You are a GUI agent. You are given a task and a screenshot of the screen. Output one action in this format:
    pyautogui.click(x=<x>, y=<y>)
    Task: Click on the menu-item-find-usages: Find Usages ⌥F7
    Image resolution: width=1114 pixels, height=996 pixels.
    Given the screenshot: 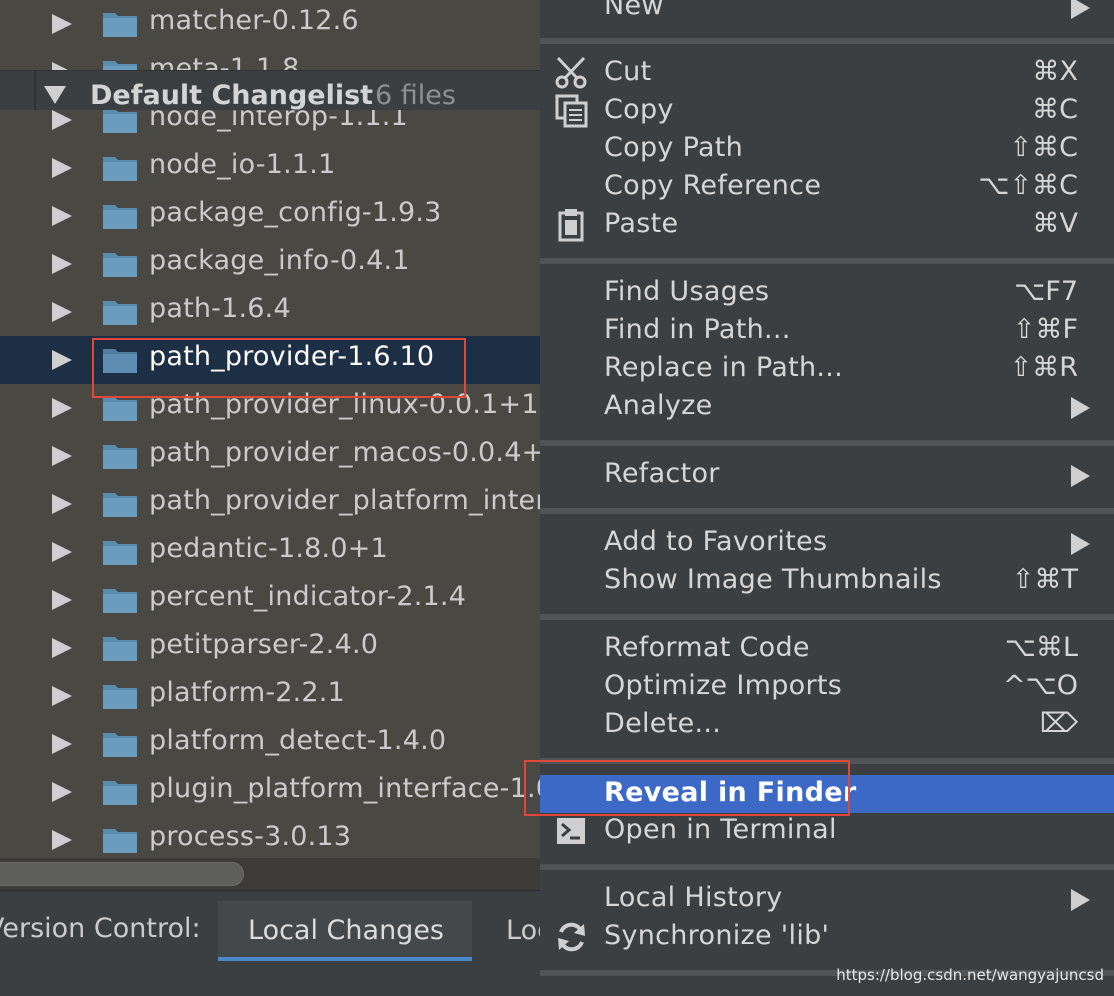 What is the action you would take?
    pyautogui.click(x=827, y=293)
    